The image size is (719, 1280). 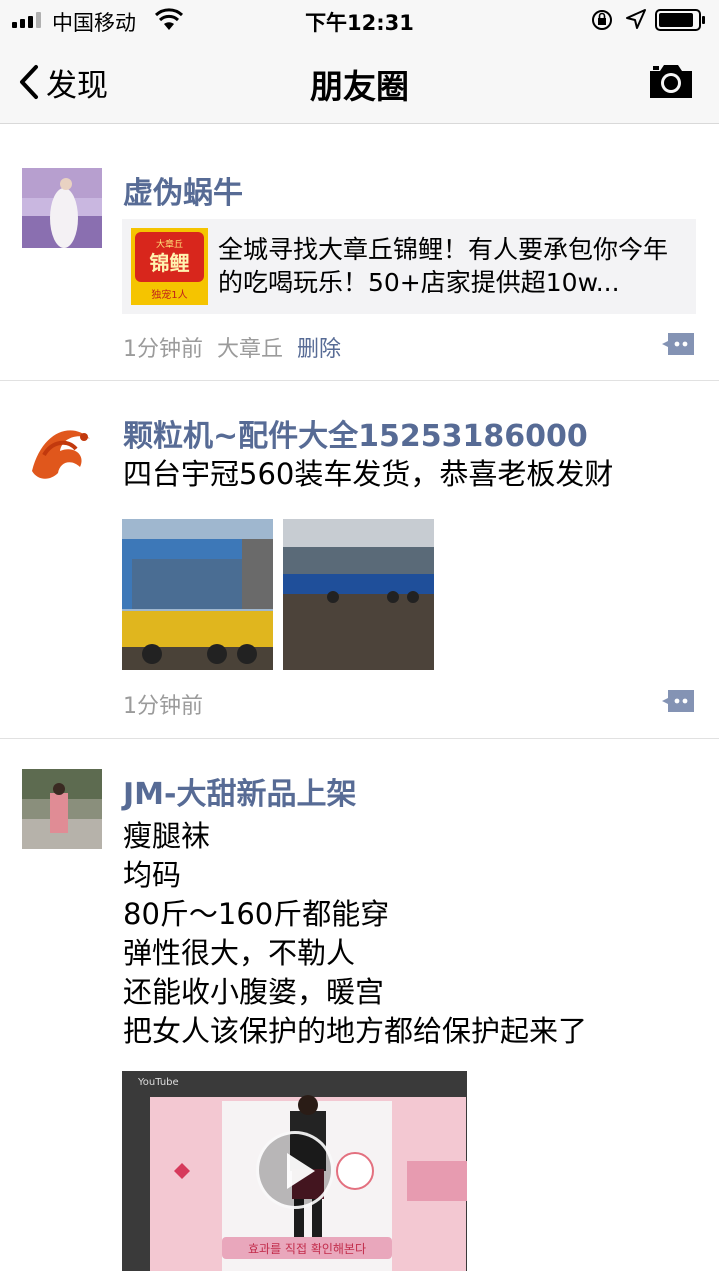 I want to click on camera-icon, so click(x=671, y=81).